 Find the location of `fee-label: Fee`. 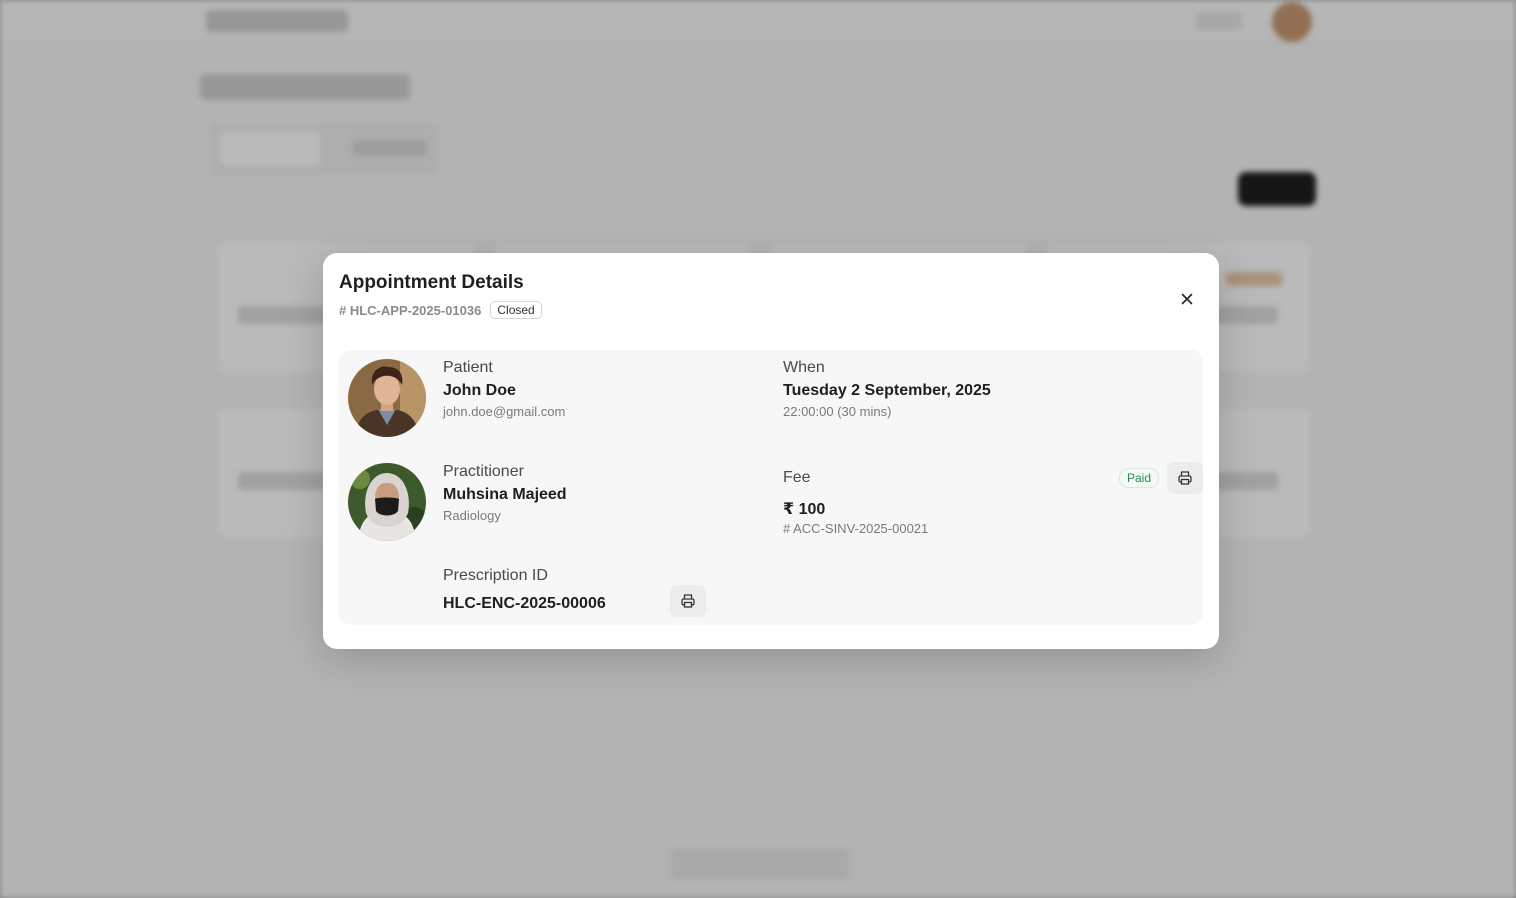

fee-label: Fee is located at coordinates (797, 477).